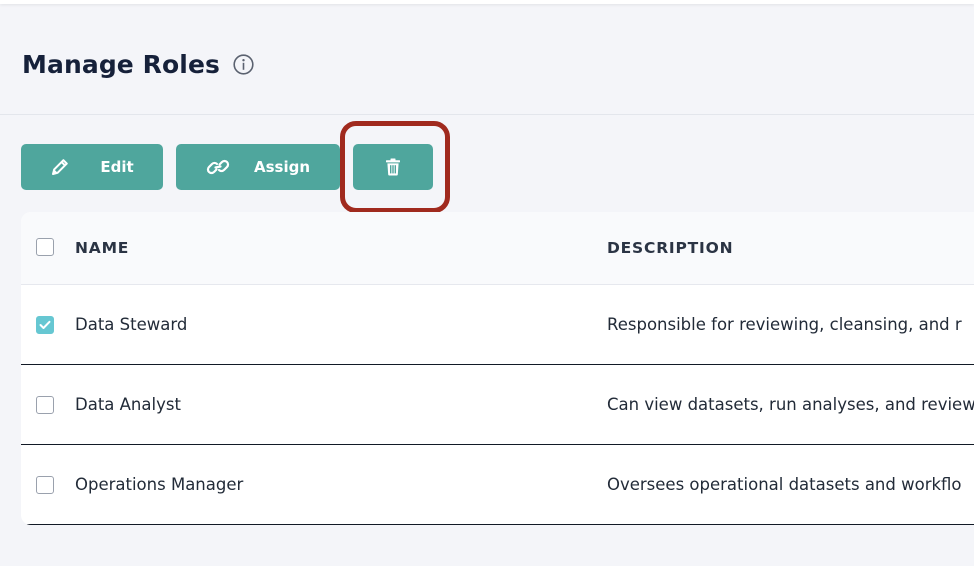  What do you see at coordinates (121, 64) in the screenshot?
I see `page-title: Manage Roles` at bounding box center [121, 64].